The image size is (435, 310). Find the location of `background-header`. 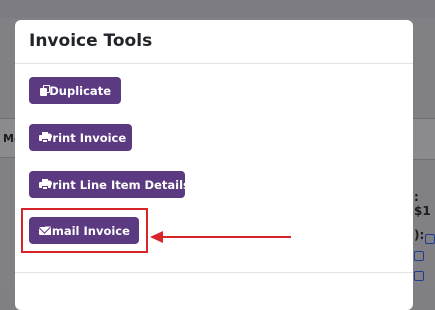

background-header is located at coordinates (217, 9).